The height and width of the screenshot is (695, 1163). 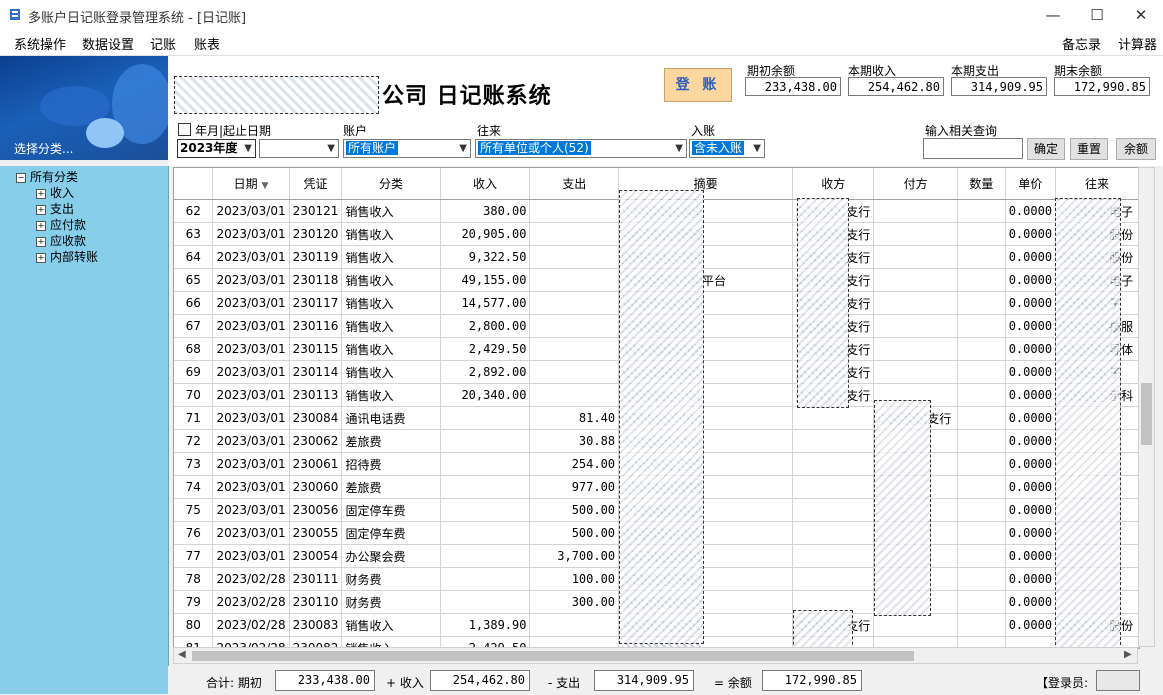 What do you see at coordinates (727, 148) in the screenshot?
I see `entry-select: 含未入账 ▼` at bounding box center [727, 148].